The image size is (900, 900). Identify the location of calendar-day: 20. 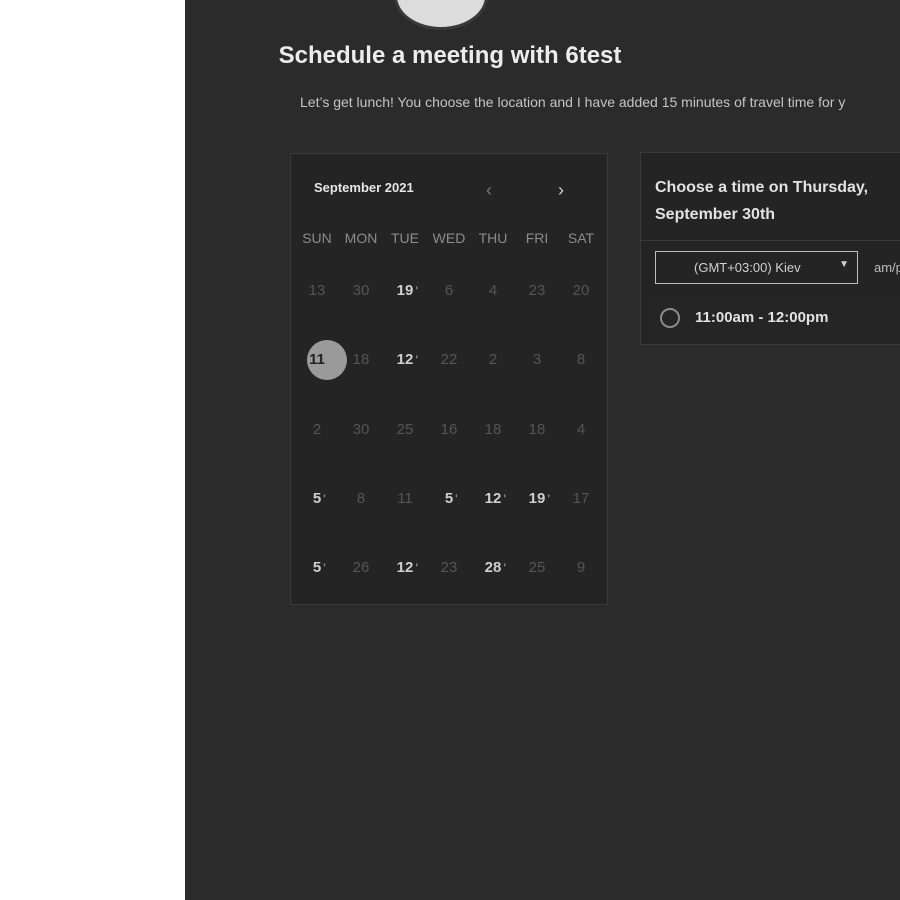
(581, 290).